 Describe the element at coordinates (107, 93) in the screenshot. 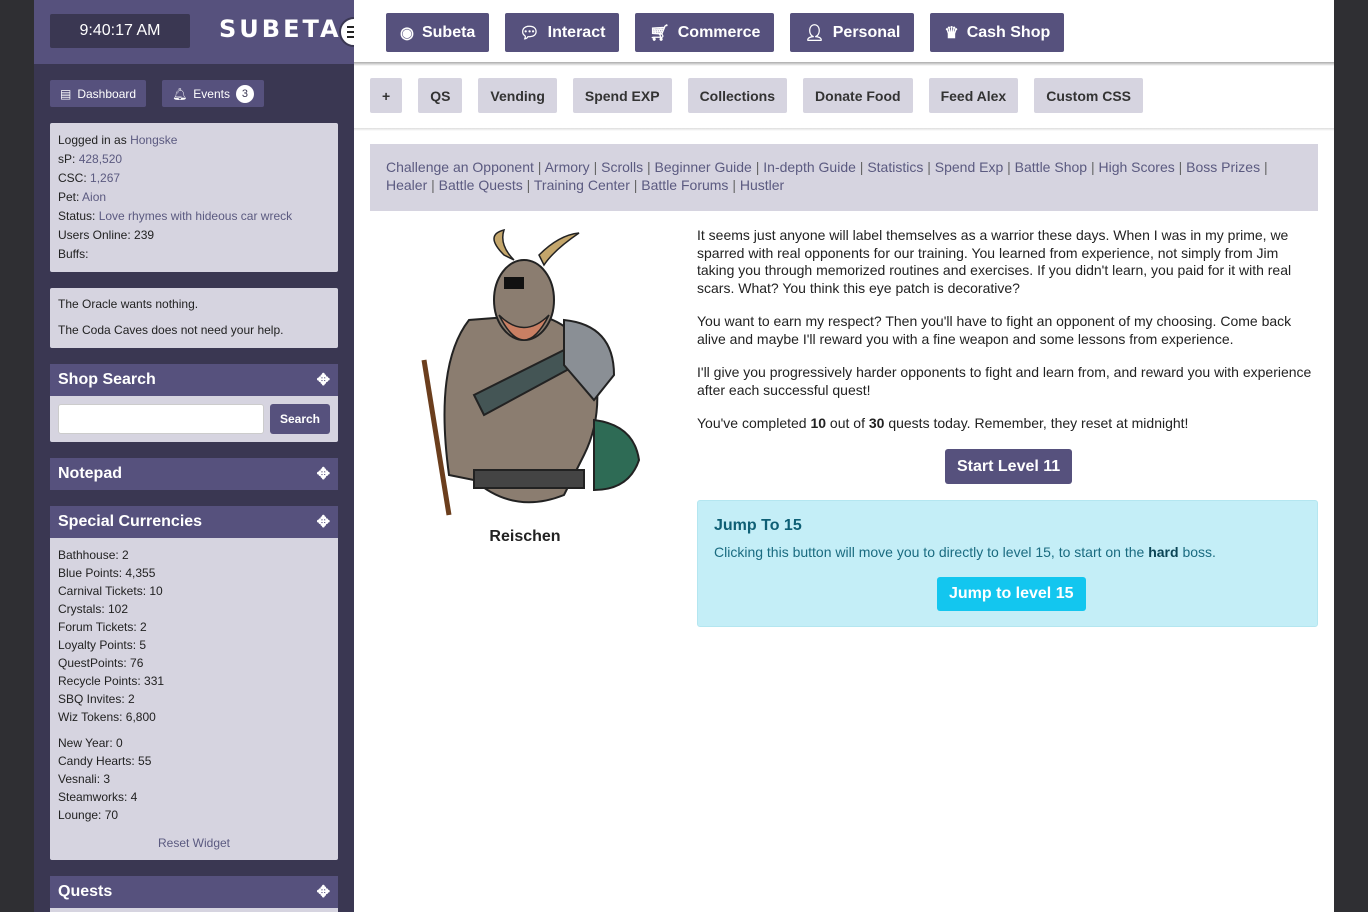

I see `dashboard-label: Dashboard` at that location.